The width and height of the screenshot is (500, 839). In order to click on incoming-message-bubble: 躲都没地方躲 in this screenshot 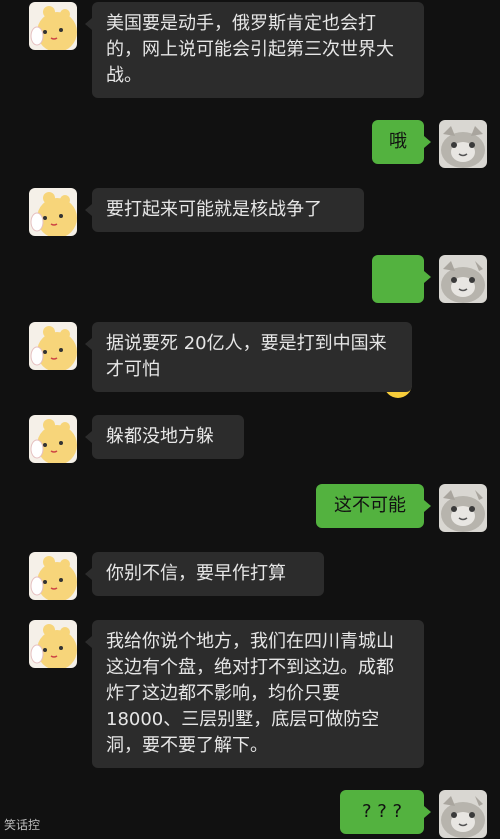, I will do `click(164, 437)`.